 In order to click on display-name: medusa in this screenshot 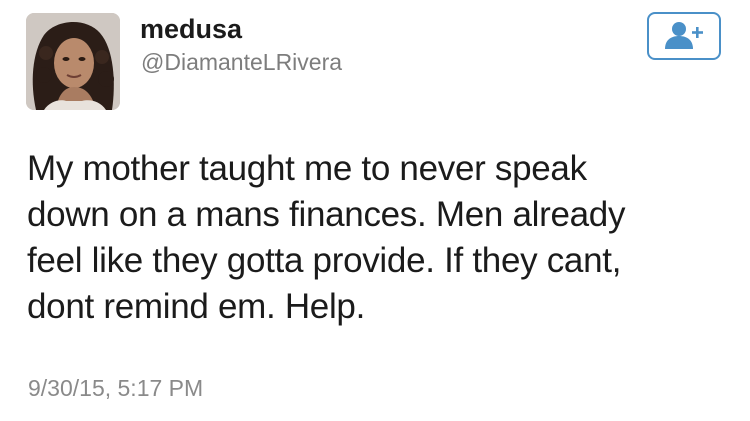, I will do `click(191, 29)`.